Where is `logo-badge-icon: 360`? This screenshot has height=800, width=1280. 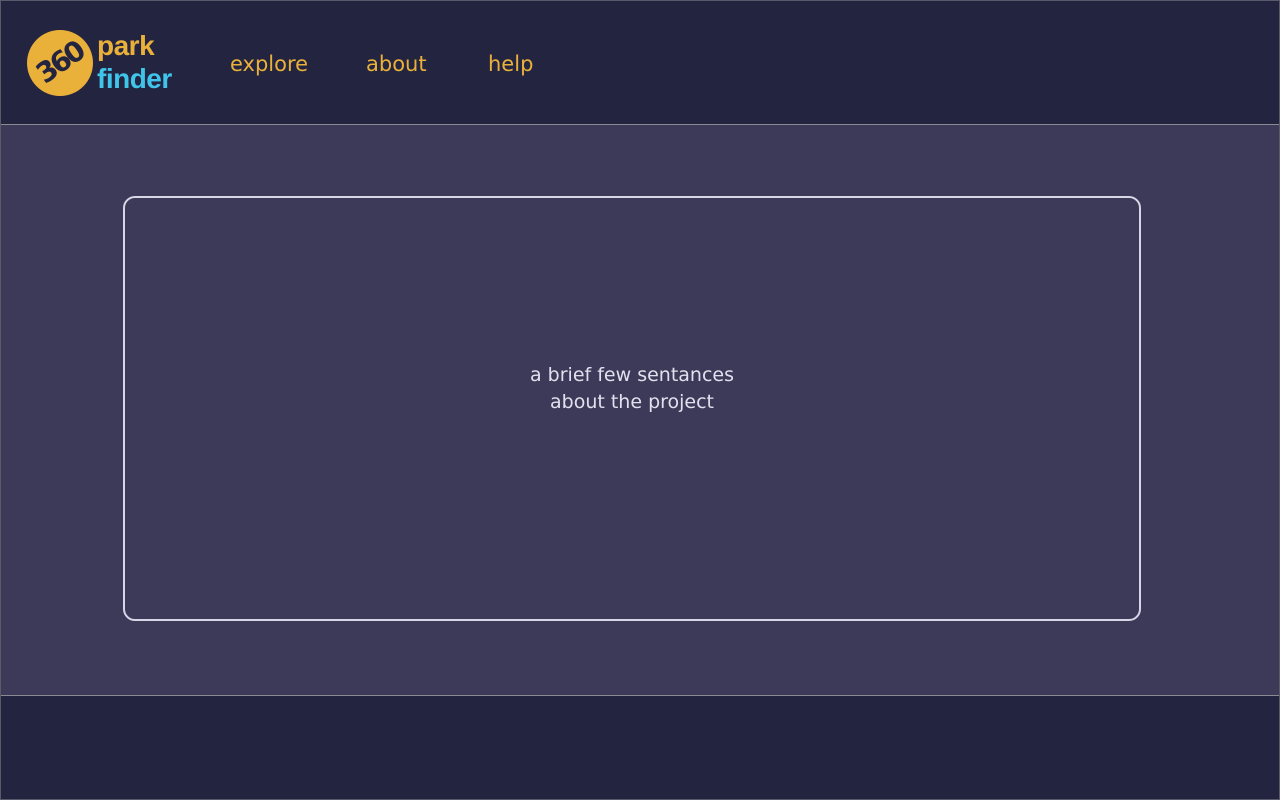
logo-badge-icon: 360 is located at coordinates (60, 63).